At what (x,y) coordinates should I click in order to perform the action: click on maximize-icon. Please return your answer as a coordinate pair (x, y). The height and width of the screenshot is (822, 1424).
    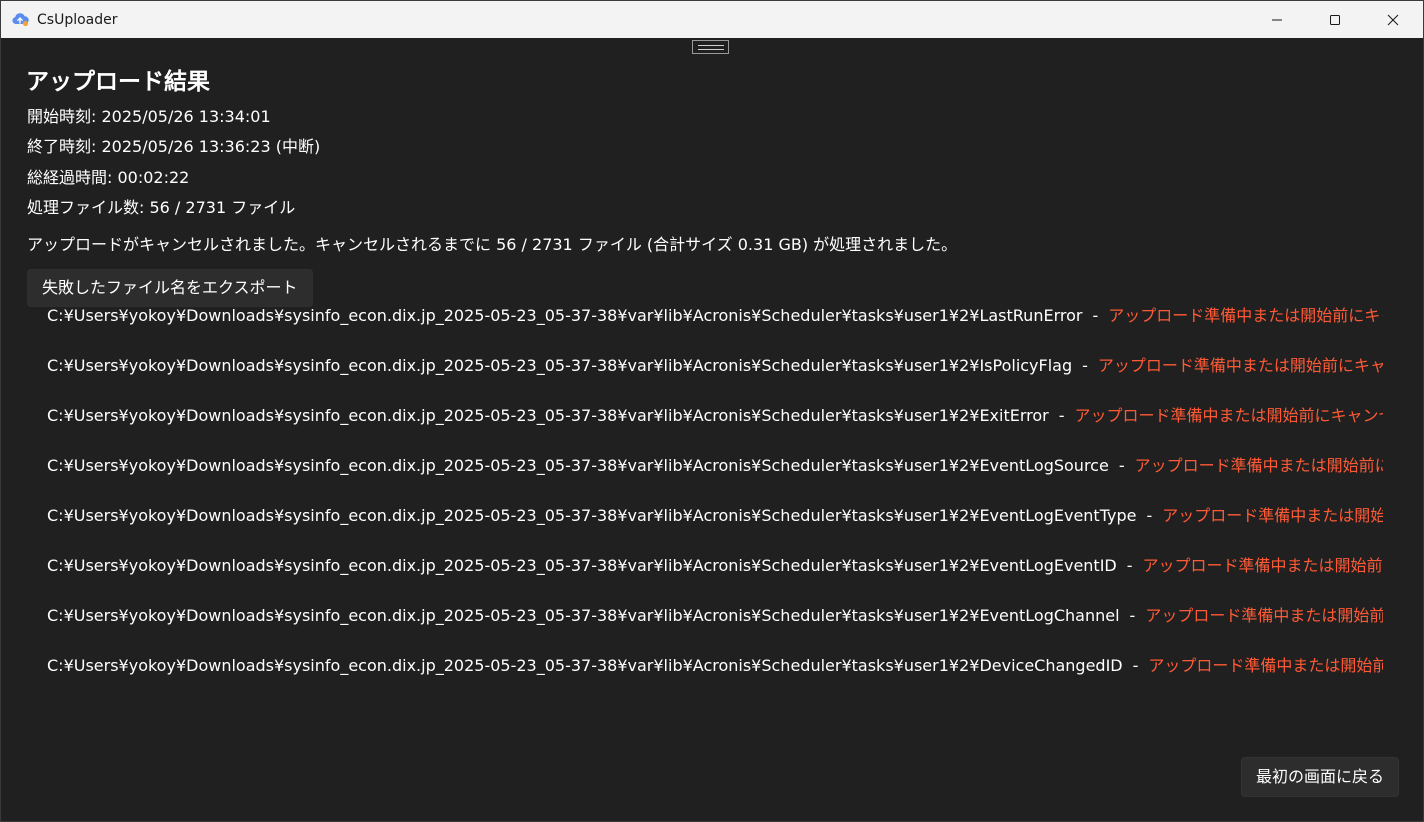
    Looking at the image, I should click on (1335, 19).